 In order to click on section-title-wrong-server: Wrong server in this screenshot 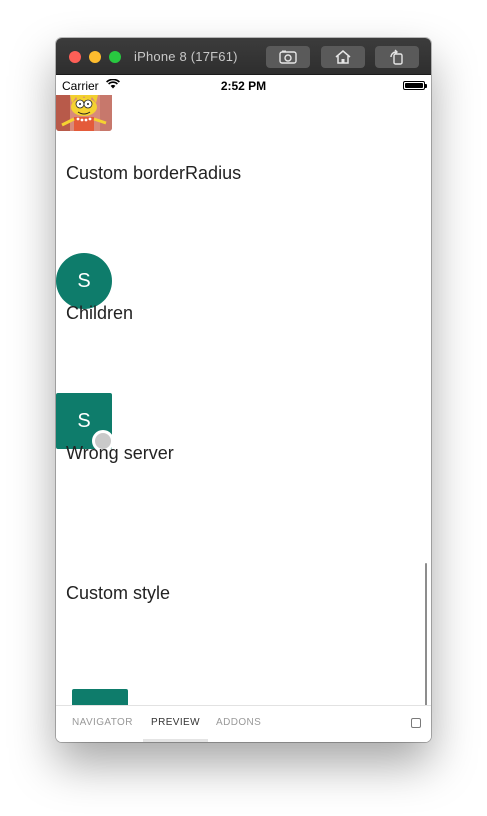, I will do `click(120, 453)`.